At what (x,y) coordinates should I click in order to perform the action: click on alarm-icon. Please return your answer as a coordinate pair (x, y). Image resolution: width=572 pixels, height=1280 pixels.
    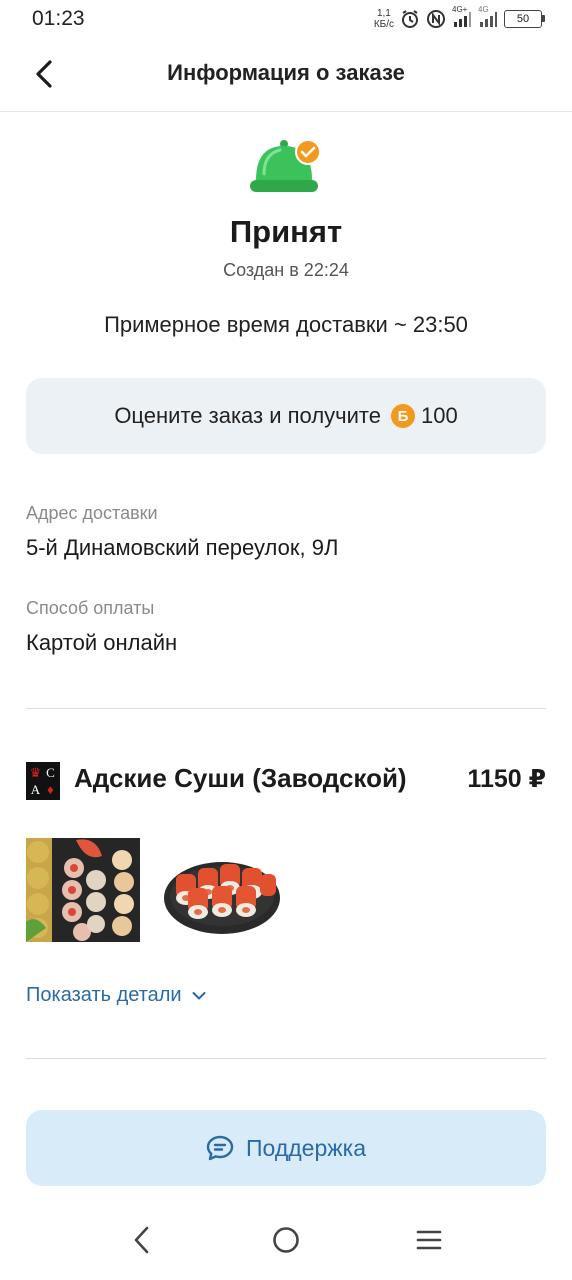
    Looking at the image, I should click on (410, 19).